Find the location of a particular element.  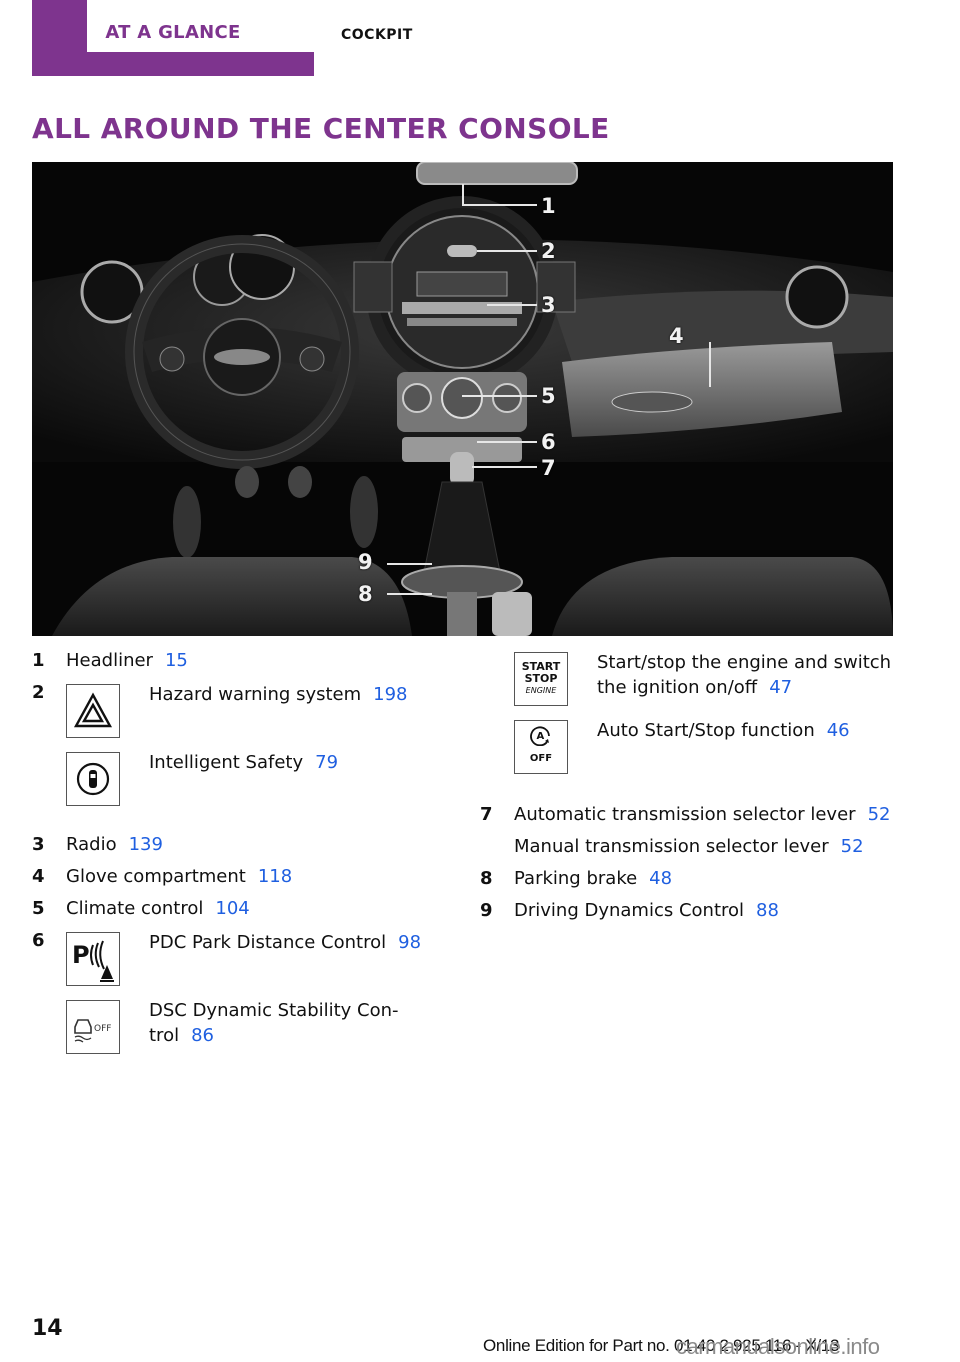

page-link: 104 is located at coordinates (232, 908).